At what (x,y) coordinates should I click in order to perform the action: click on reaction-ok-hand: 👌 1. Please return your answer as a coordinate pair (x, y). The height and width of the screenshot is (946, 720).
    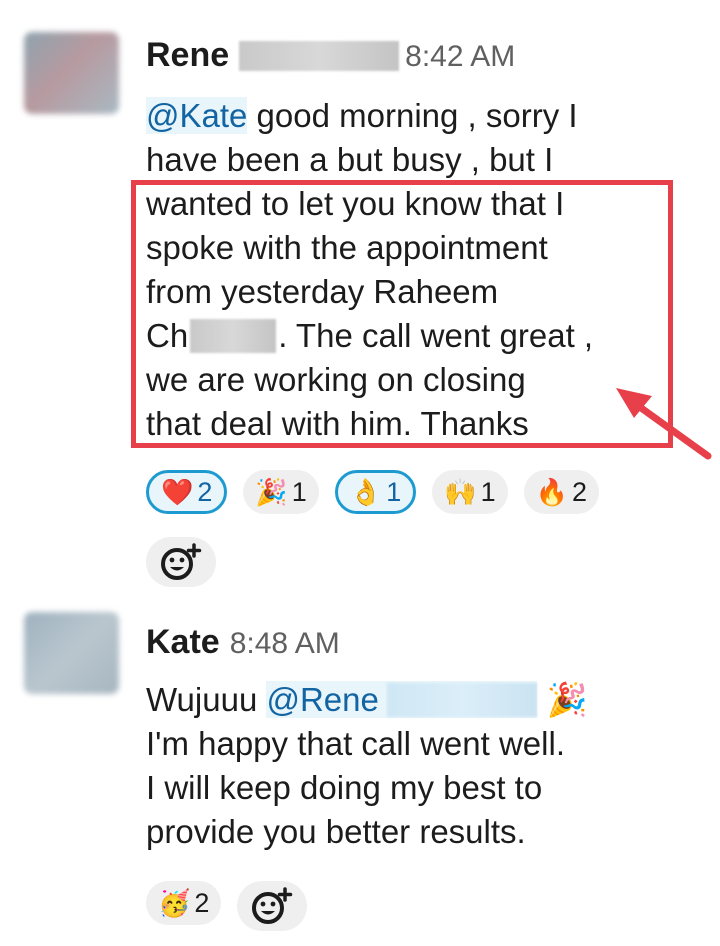
    Looking at the image, I should click on (375, 492).